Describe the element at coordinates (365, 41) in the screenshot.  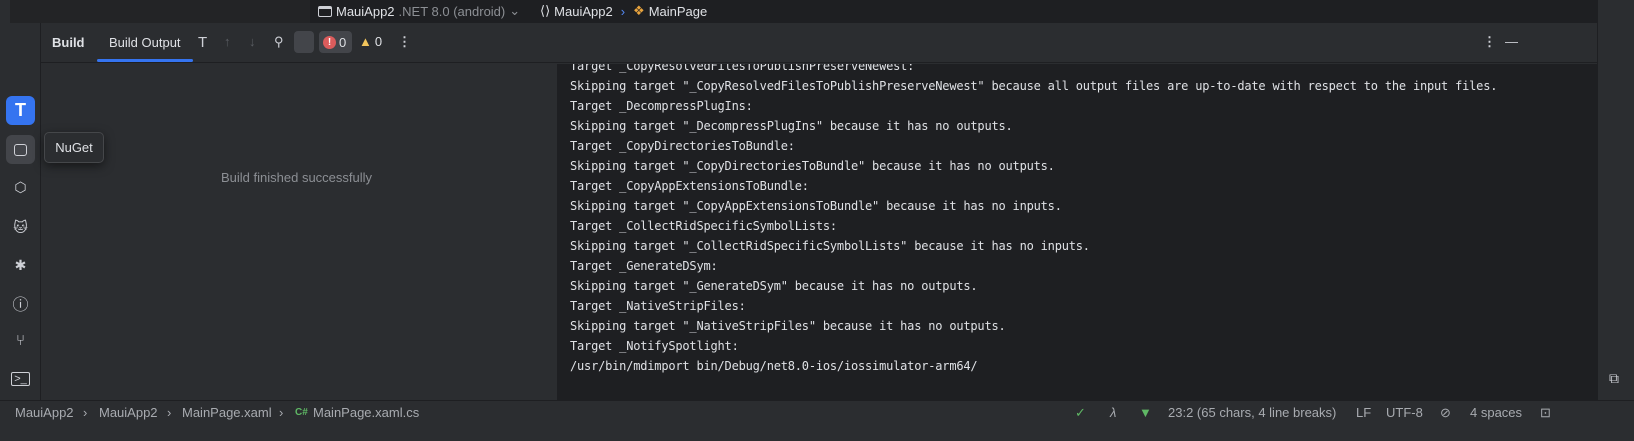
I see `warning-icon: ▲` at that location.